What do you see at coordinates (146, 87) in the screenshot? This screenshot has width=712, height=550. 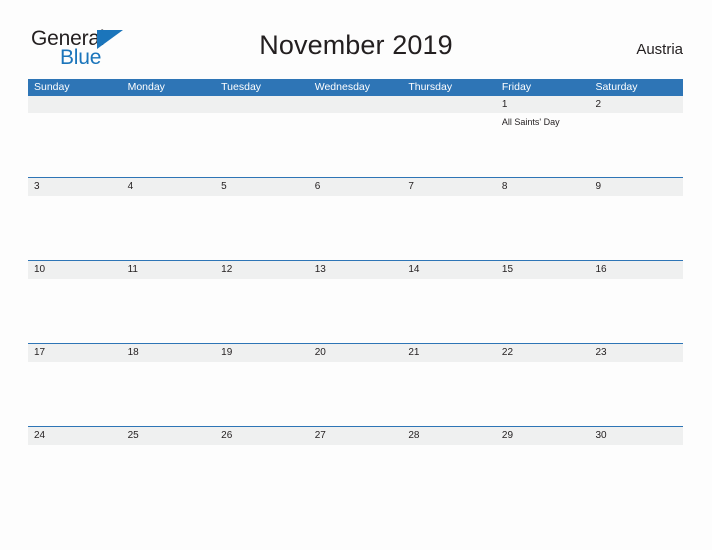 I see `weekday-header-monday: Monday` at bounding box center [146, 87].